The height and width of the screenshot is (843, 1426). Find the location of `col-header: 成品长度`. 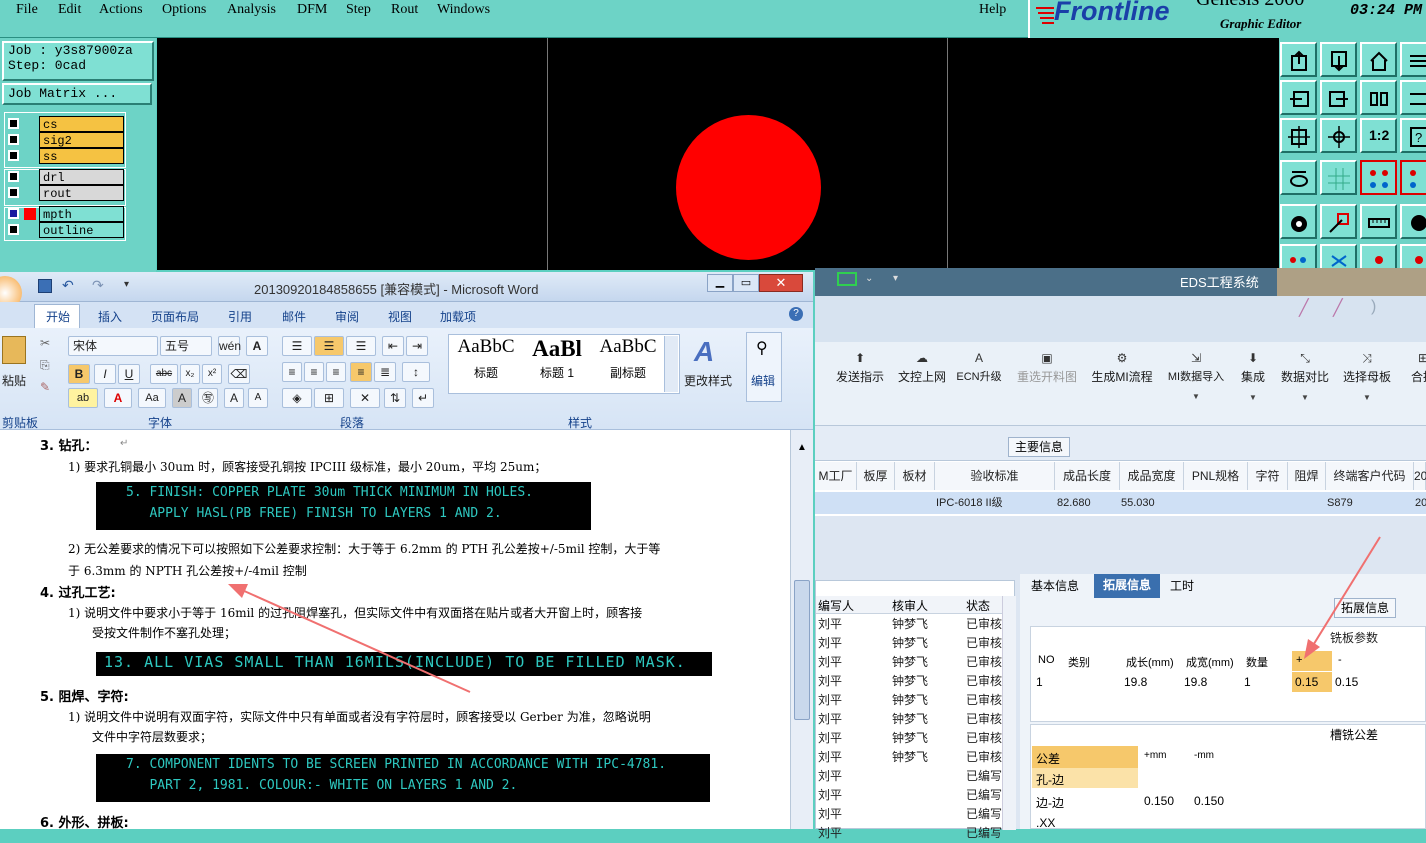

col-header: 成品长度 is located at coordinates (1087, 476).